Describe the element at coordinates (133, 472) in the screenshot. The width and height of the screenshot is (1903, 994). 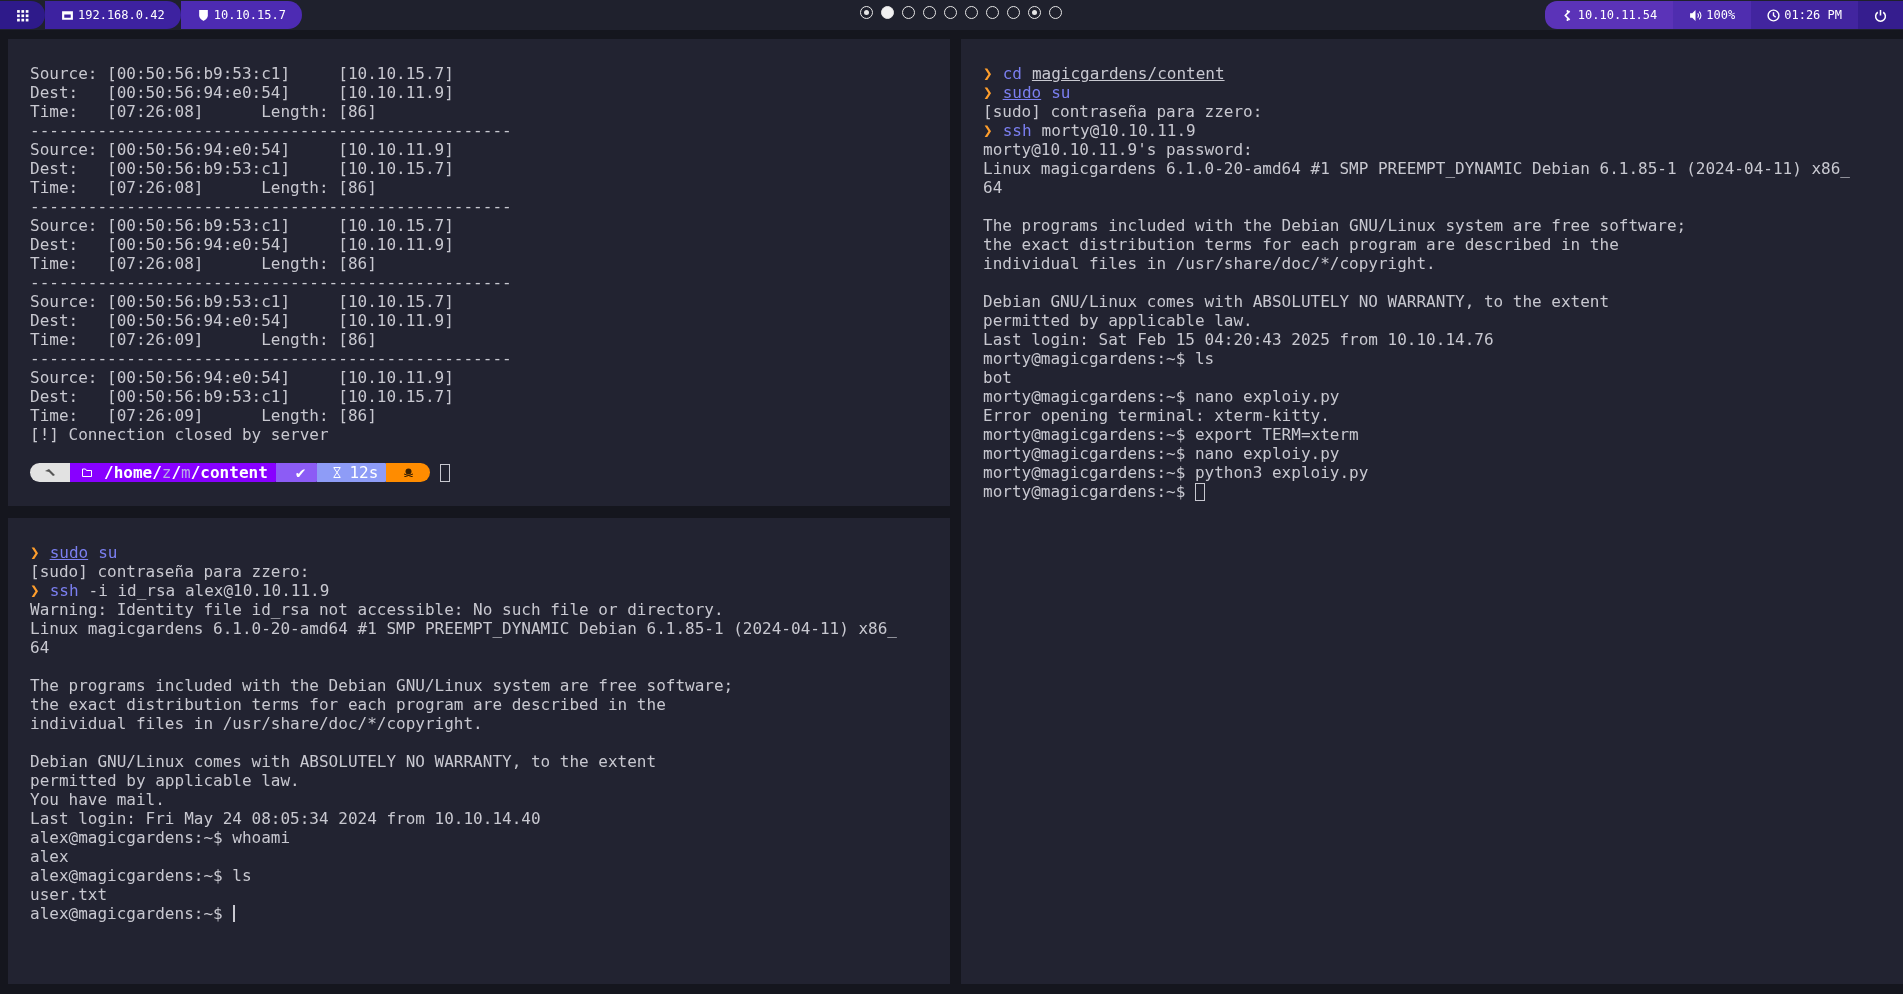
I see `path-part: /home/` at that location.